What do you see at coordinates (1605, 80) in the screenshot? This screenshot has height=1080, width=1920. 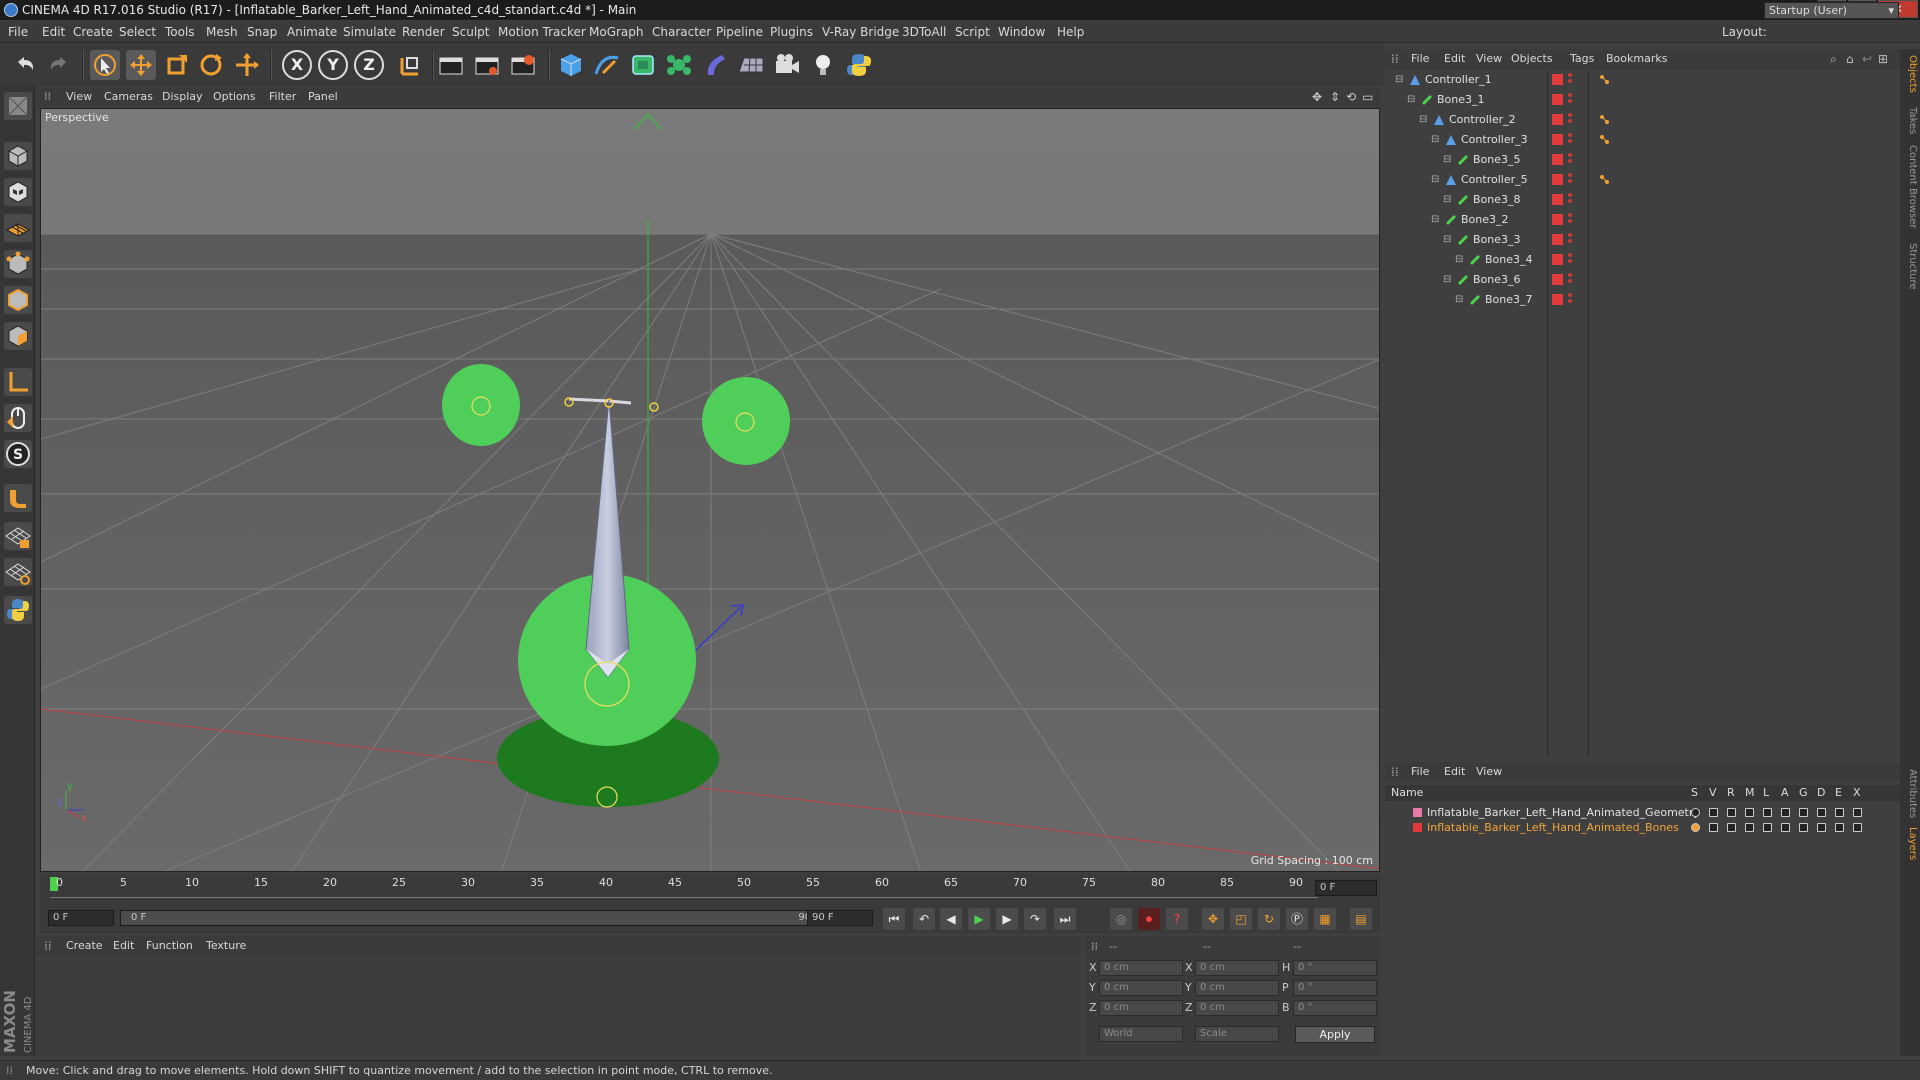 I see `ik-tag-icon` at bounding box center [1605, 80].